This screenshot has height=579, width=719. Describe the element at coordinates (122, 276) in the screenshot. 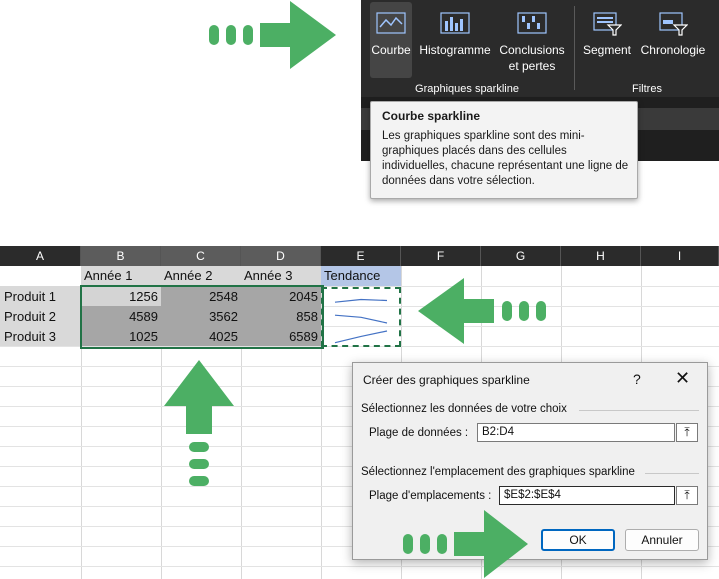

I see `header-cell-annee-1: Année 1` at that location.